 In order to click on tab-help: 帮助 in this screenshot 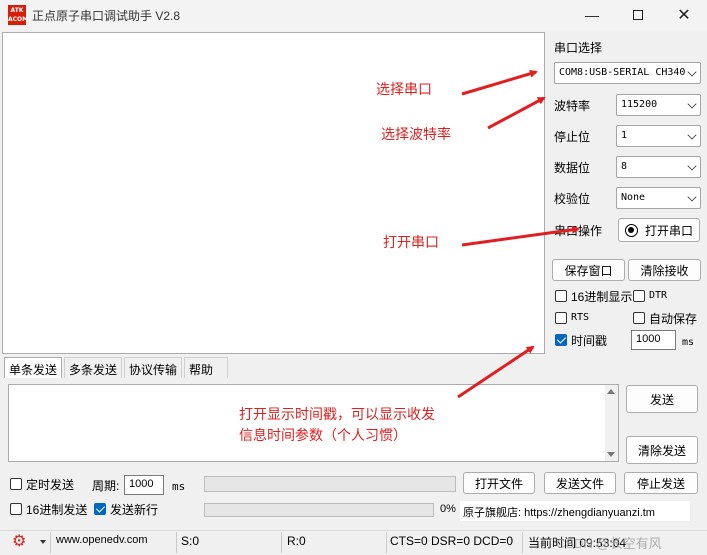, I will do `click(206, 367)`.